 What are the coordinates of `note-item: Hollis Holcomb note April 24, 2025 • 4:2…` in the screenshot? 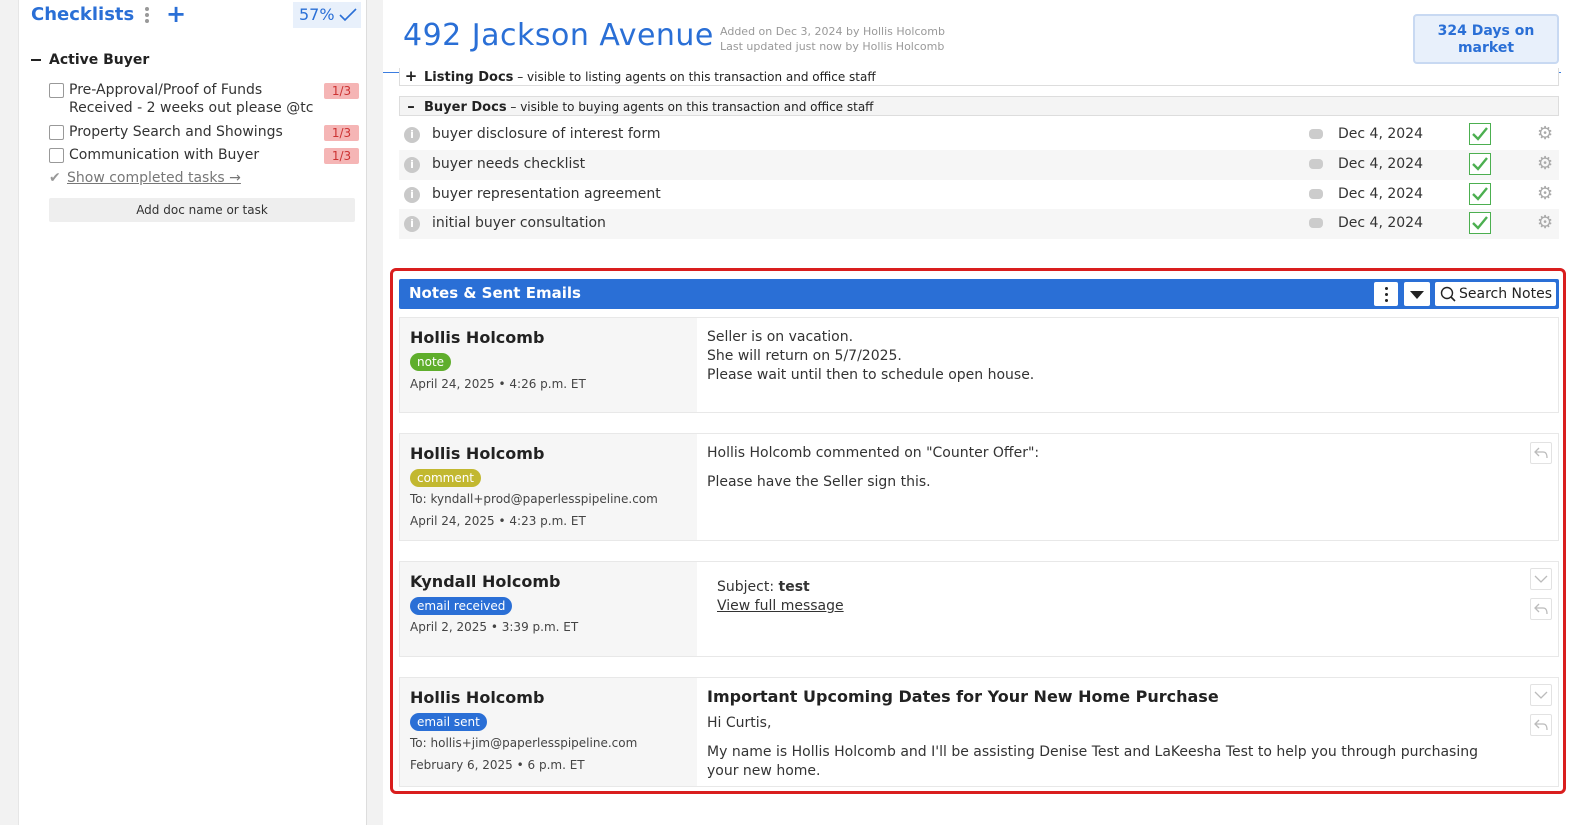 It's located at (979, 365).